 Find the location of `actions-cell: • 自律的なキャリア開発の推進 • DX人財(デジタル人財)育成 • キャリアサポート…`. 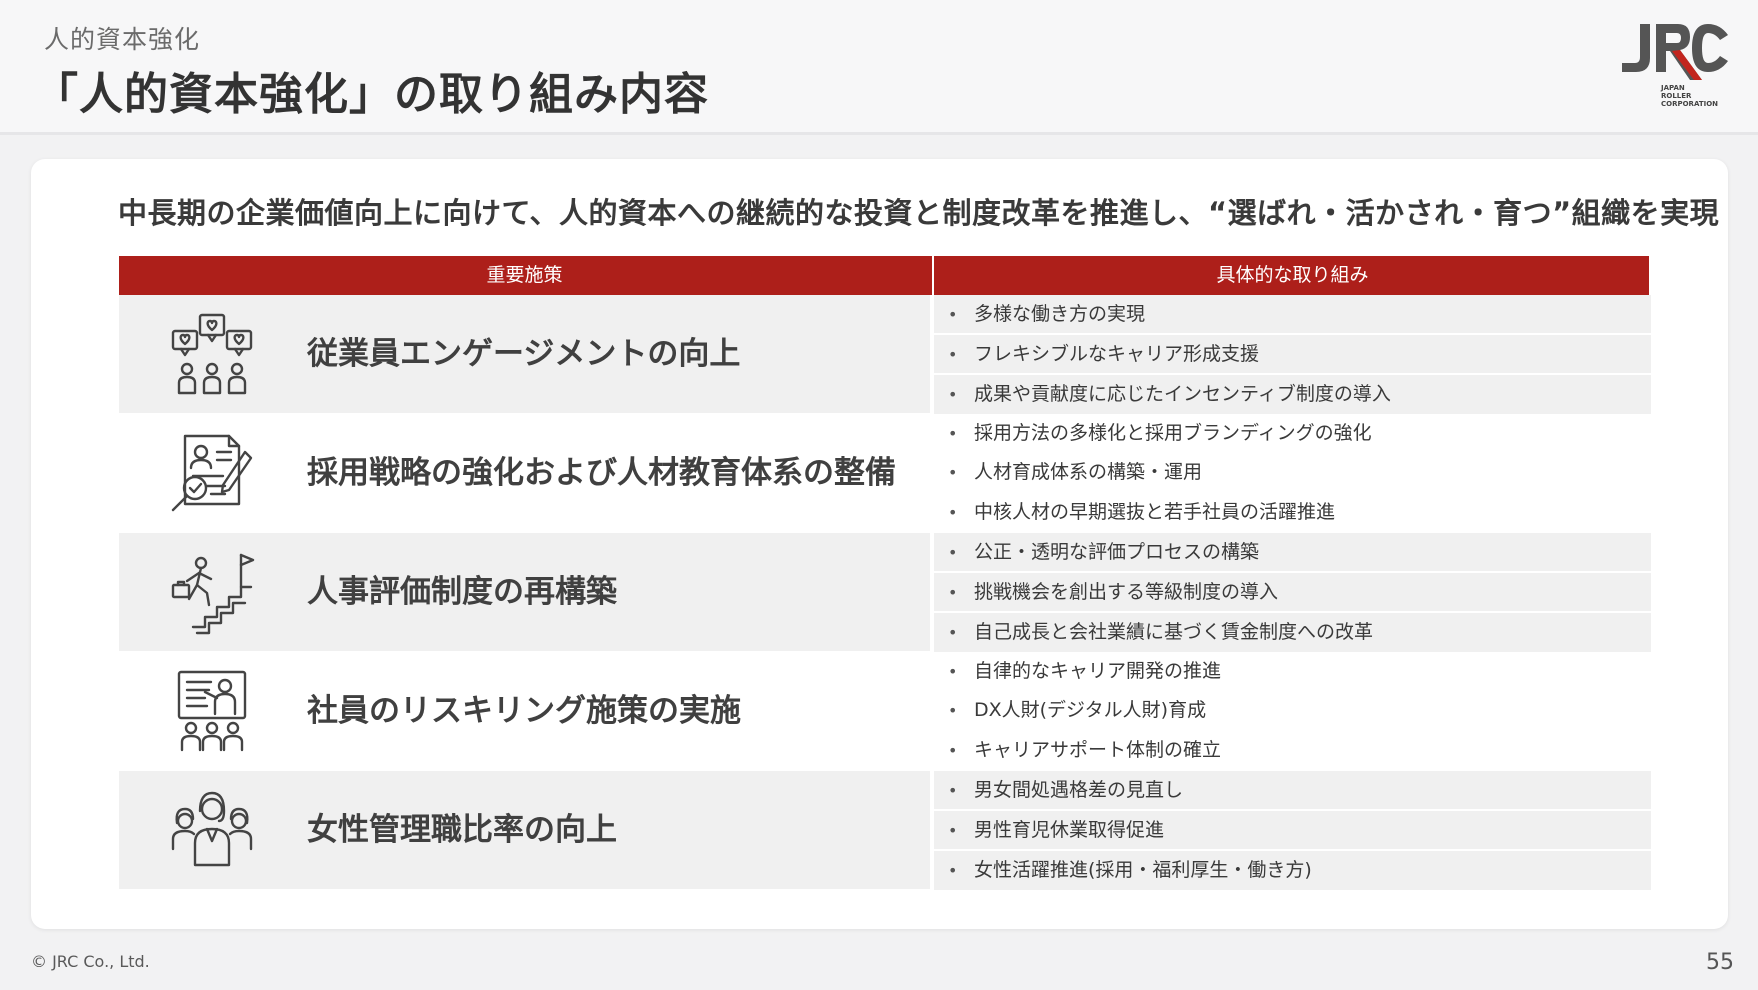

actions-cell: • 自律的なキャリア開発の推進 • DX人財(デジタル人財)育成 • キャリアサポート… is located at coordinates (1291, 711).